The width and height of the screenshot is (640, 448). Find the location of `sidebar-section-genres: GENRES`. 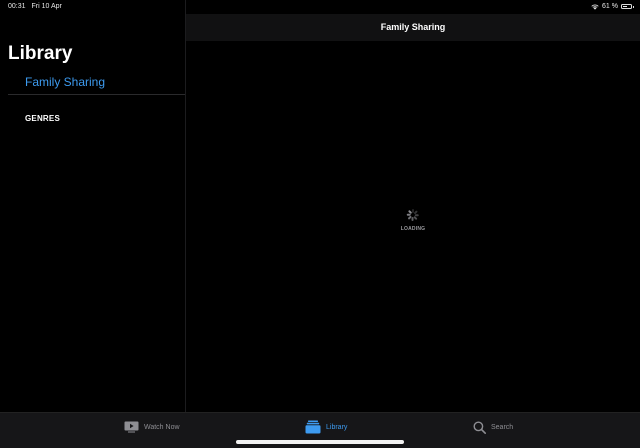

sidebar-section-genres: GENRES is located at coordinates (42, 118).